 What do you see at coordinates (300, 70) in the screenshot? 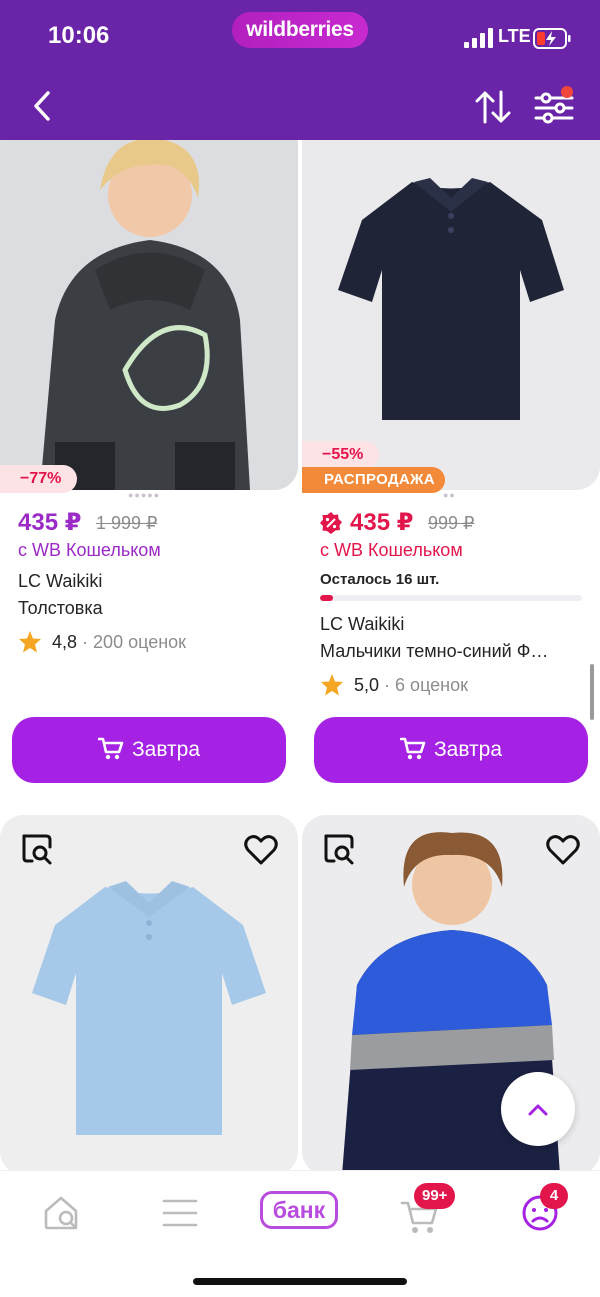
I see `top-bar: 10:06 wildberries LTE` at bounding box center [300, 70].